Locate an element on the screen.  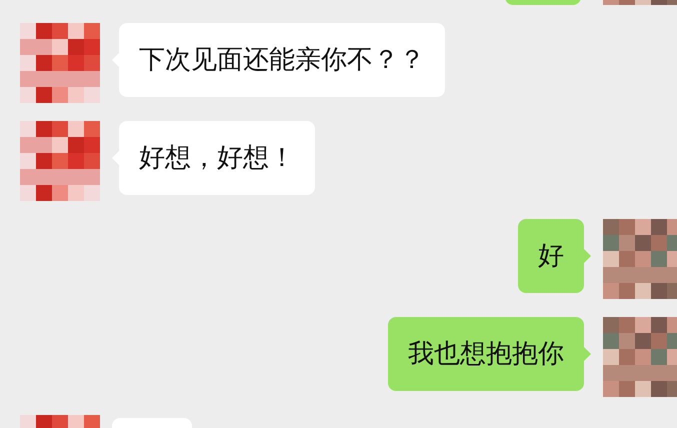
message-bubble: 我也想抱抱你 is located at coordinates (486, 354).